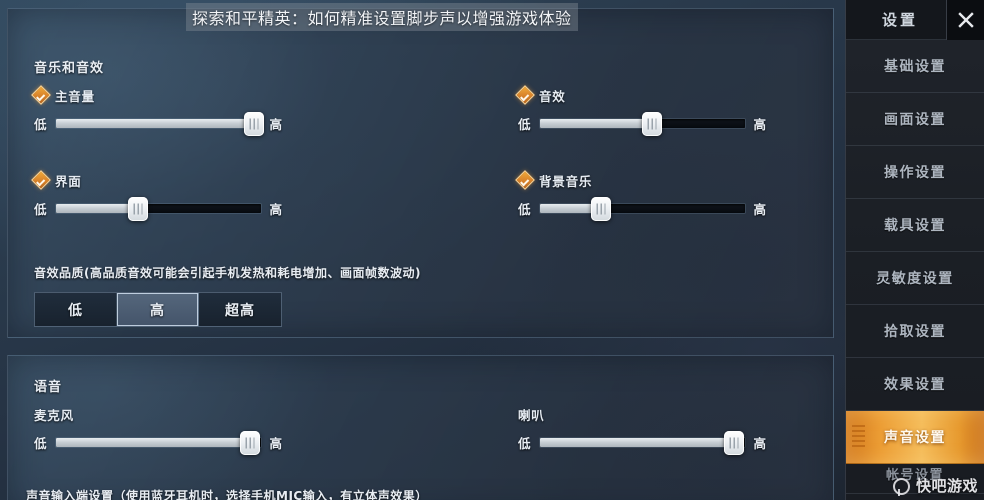  I want to click on setting-label: 主音量, so click(75, 96).